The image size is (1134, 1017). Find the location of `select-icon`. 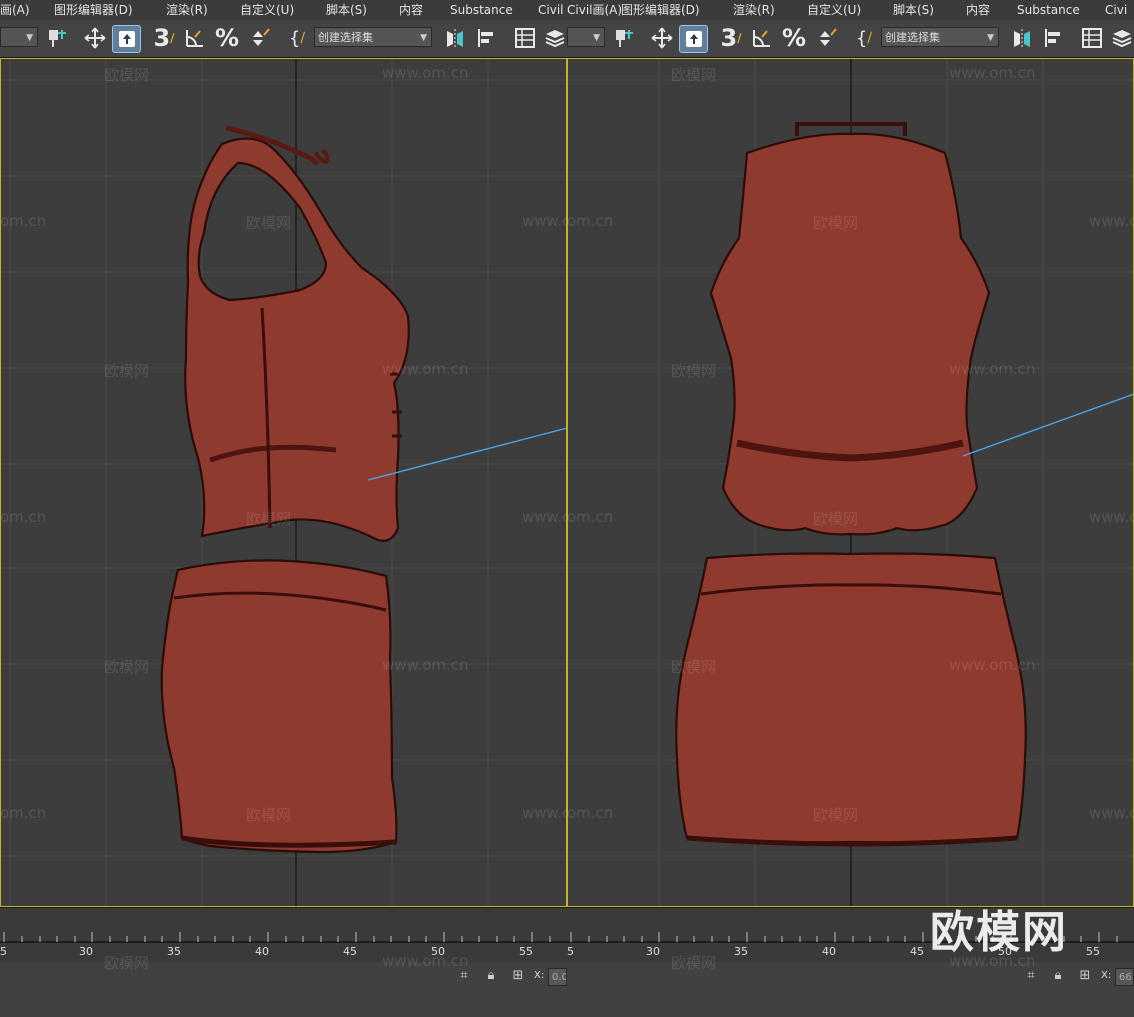

select-icon is located at coordinates (693, 39).